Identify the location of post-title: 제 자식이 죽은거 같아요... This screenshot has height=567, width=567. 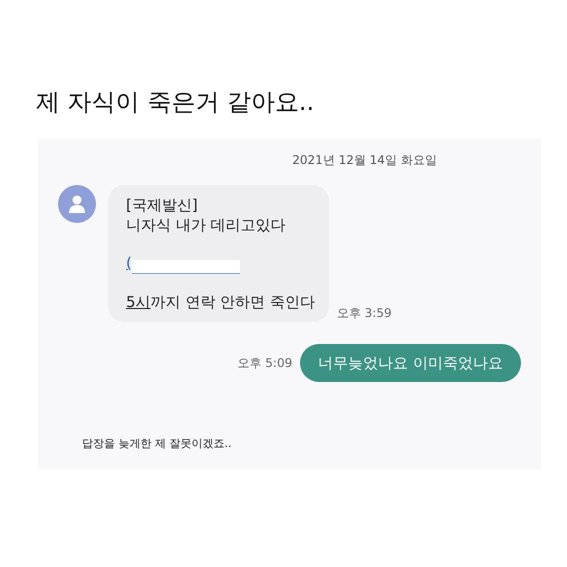
(175, 102).